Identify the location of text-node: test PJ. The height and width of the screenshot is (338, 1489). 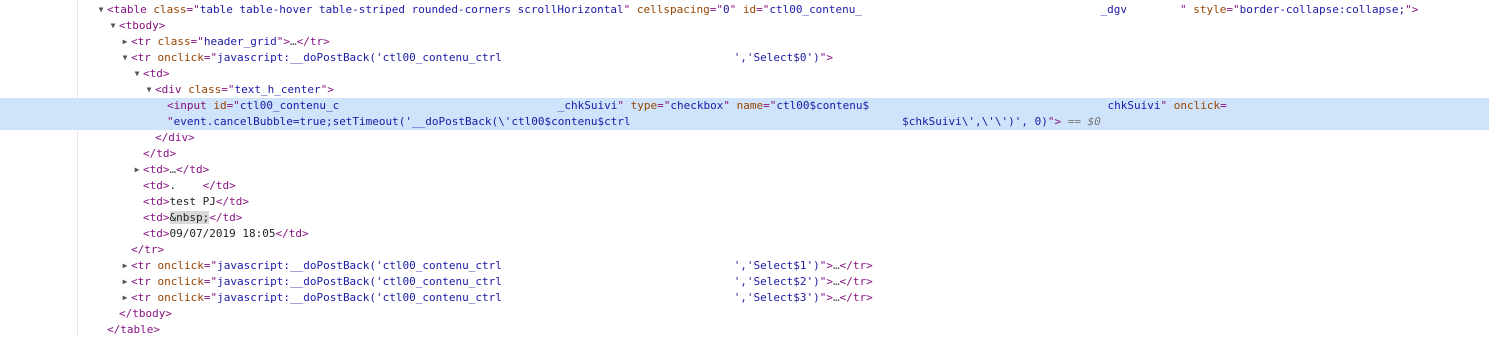
(192, 201).